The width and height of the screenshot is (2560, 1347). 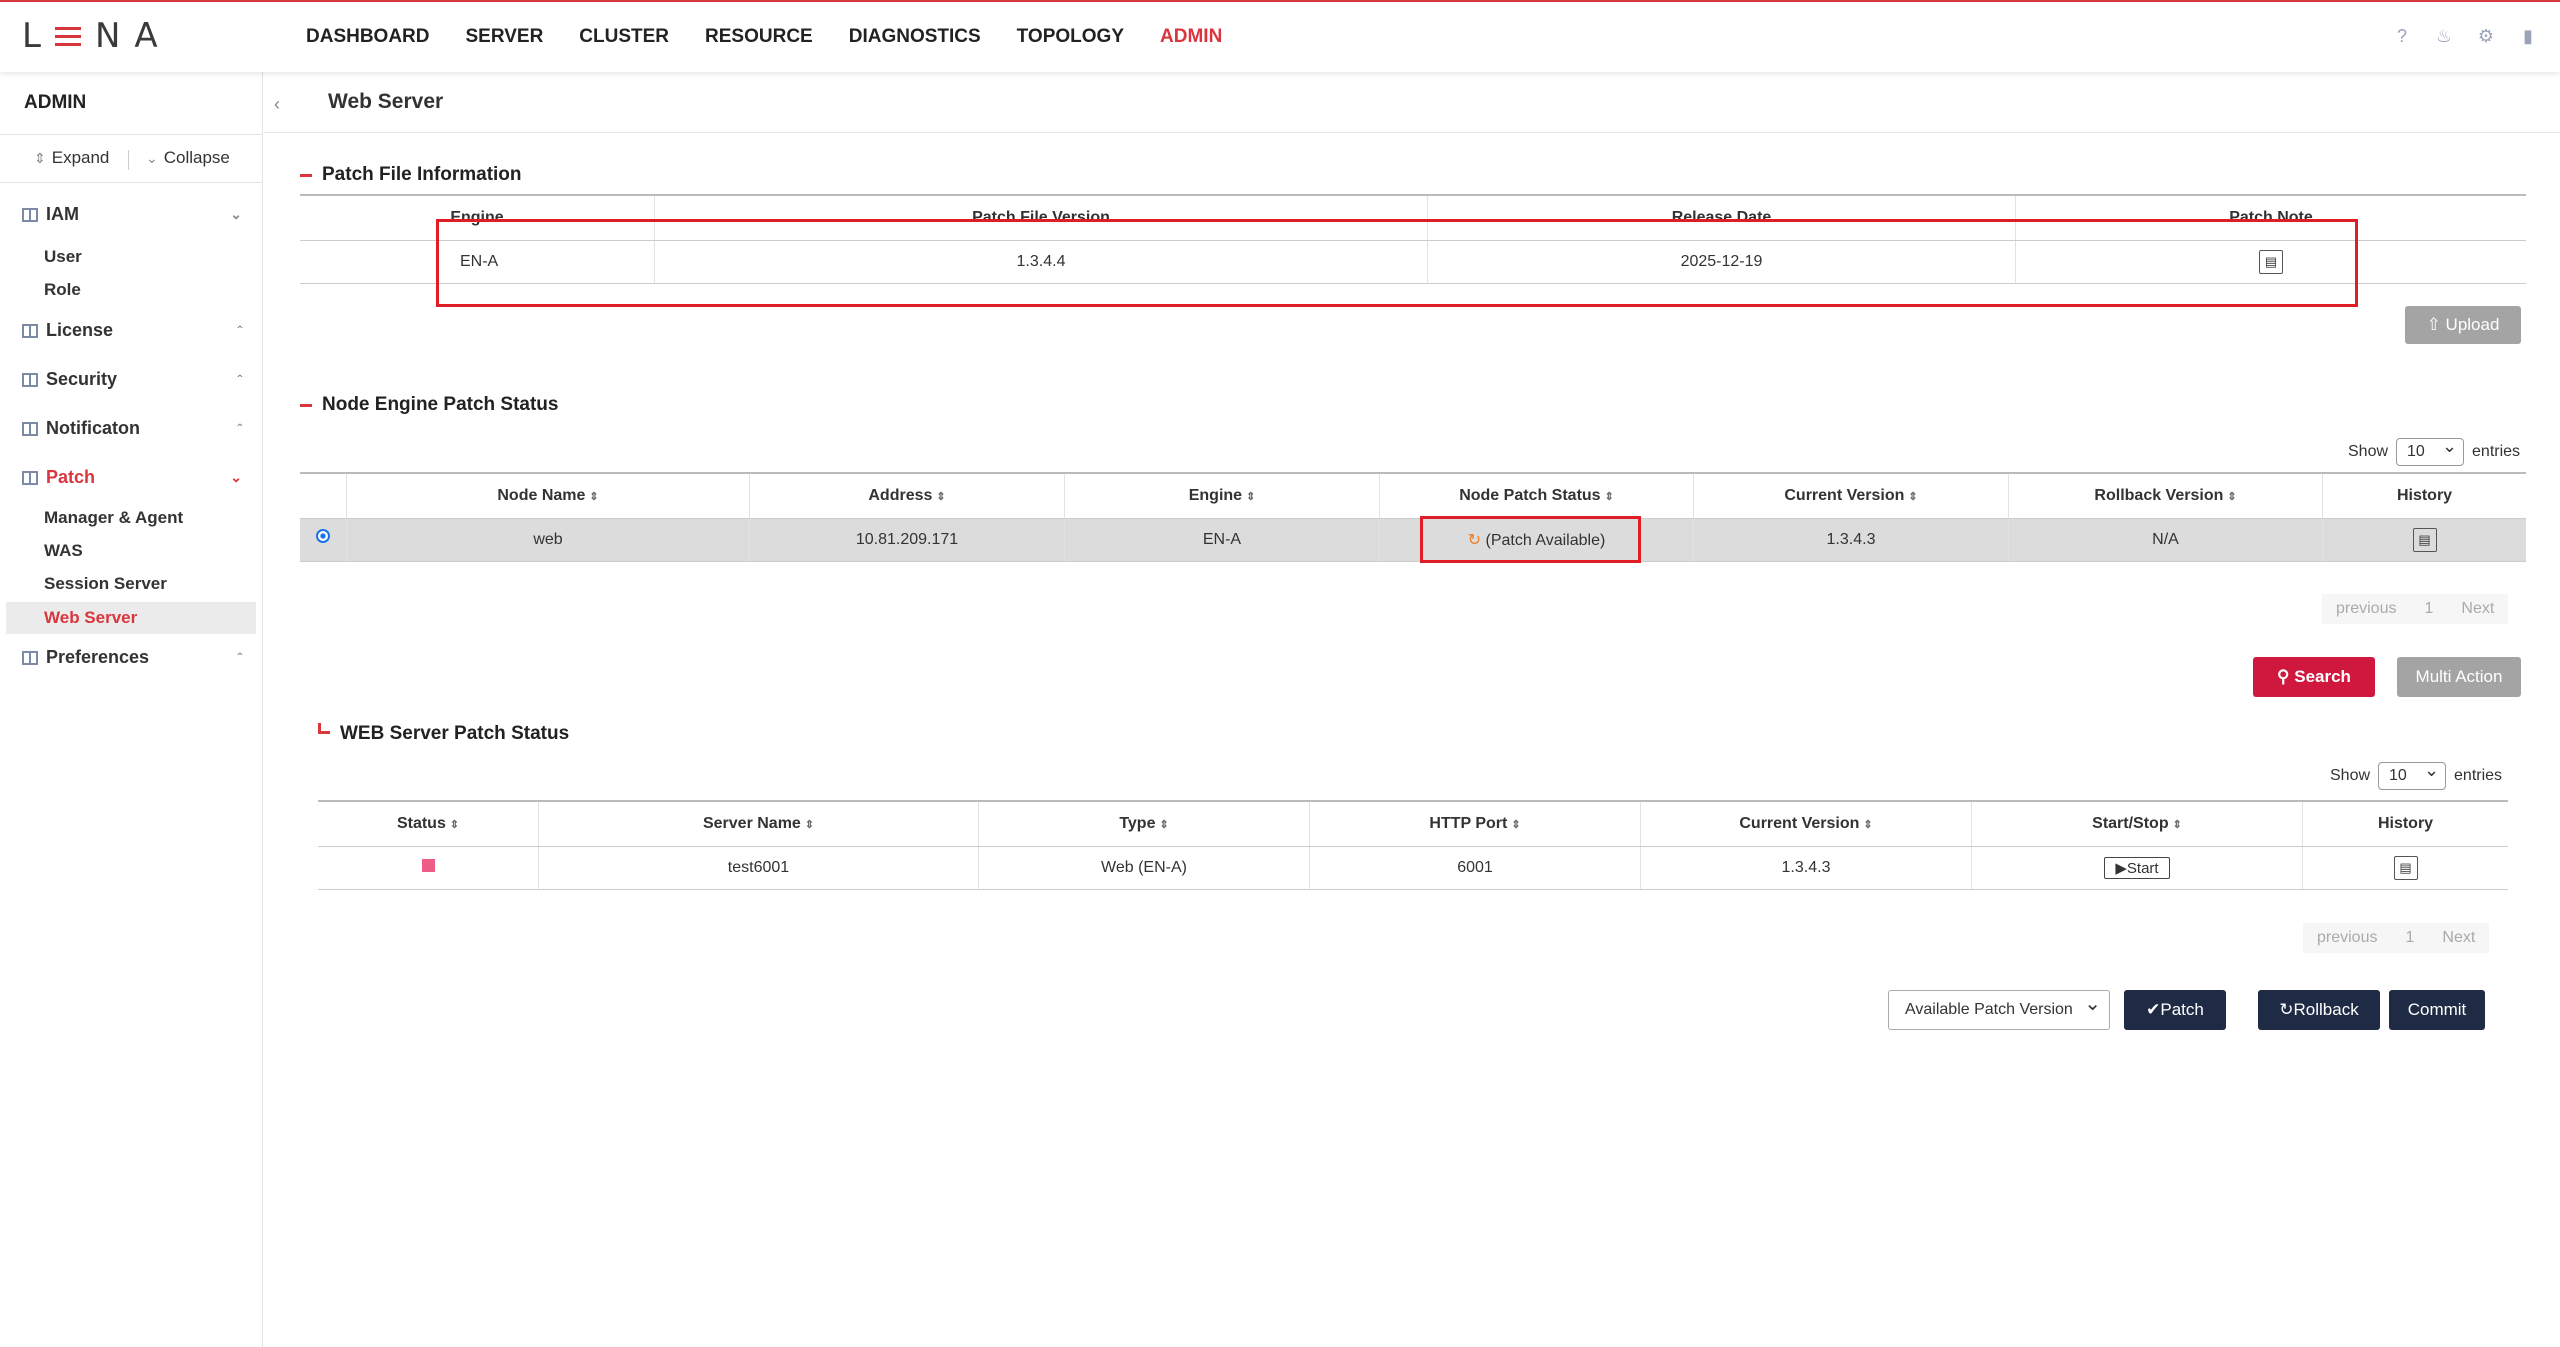 What do you see at coordinates (132, 214) in the screenshot?
I see `sidebar-group-iam: IAM ⌄` at bounding box center [132, 214].